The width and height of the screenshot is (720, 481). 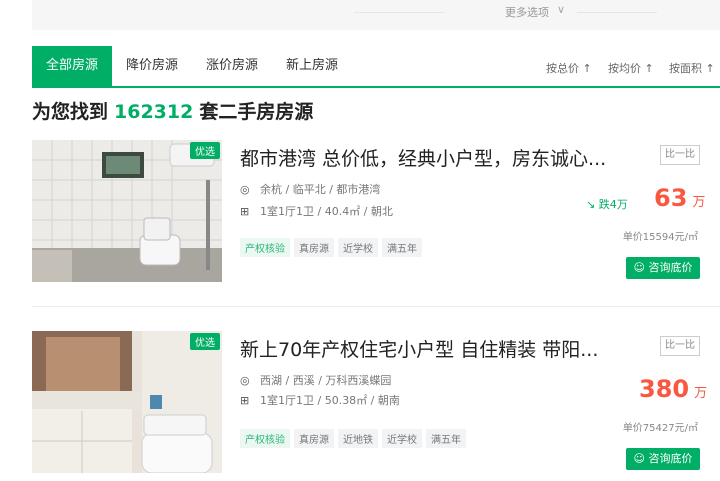 What do you see at coordinates (671, 198) in the screenshot?
I see `price-value: 63` at bounding box center [671, 198].